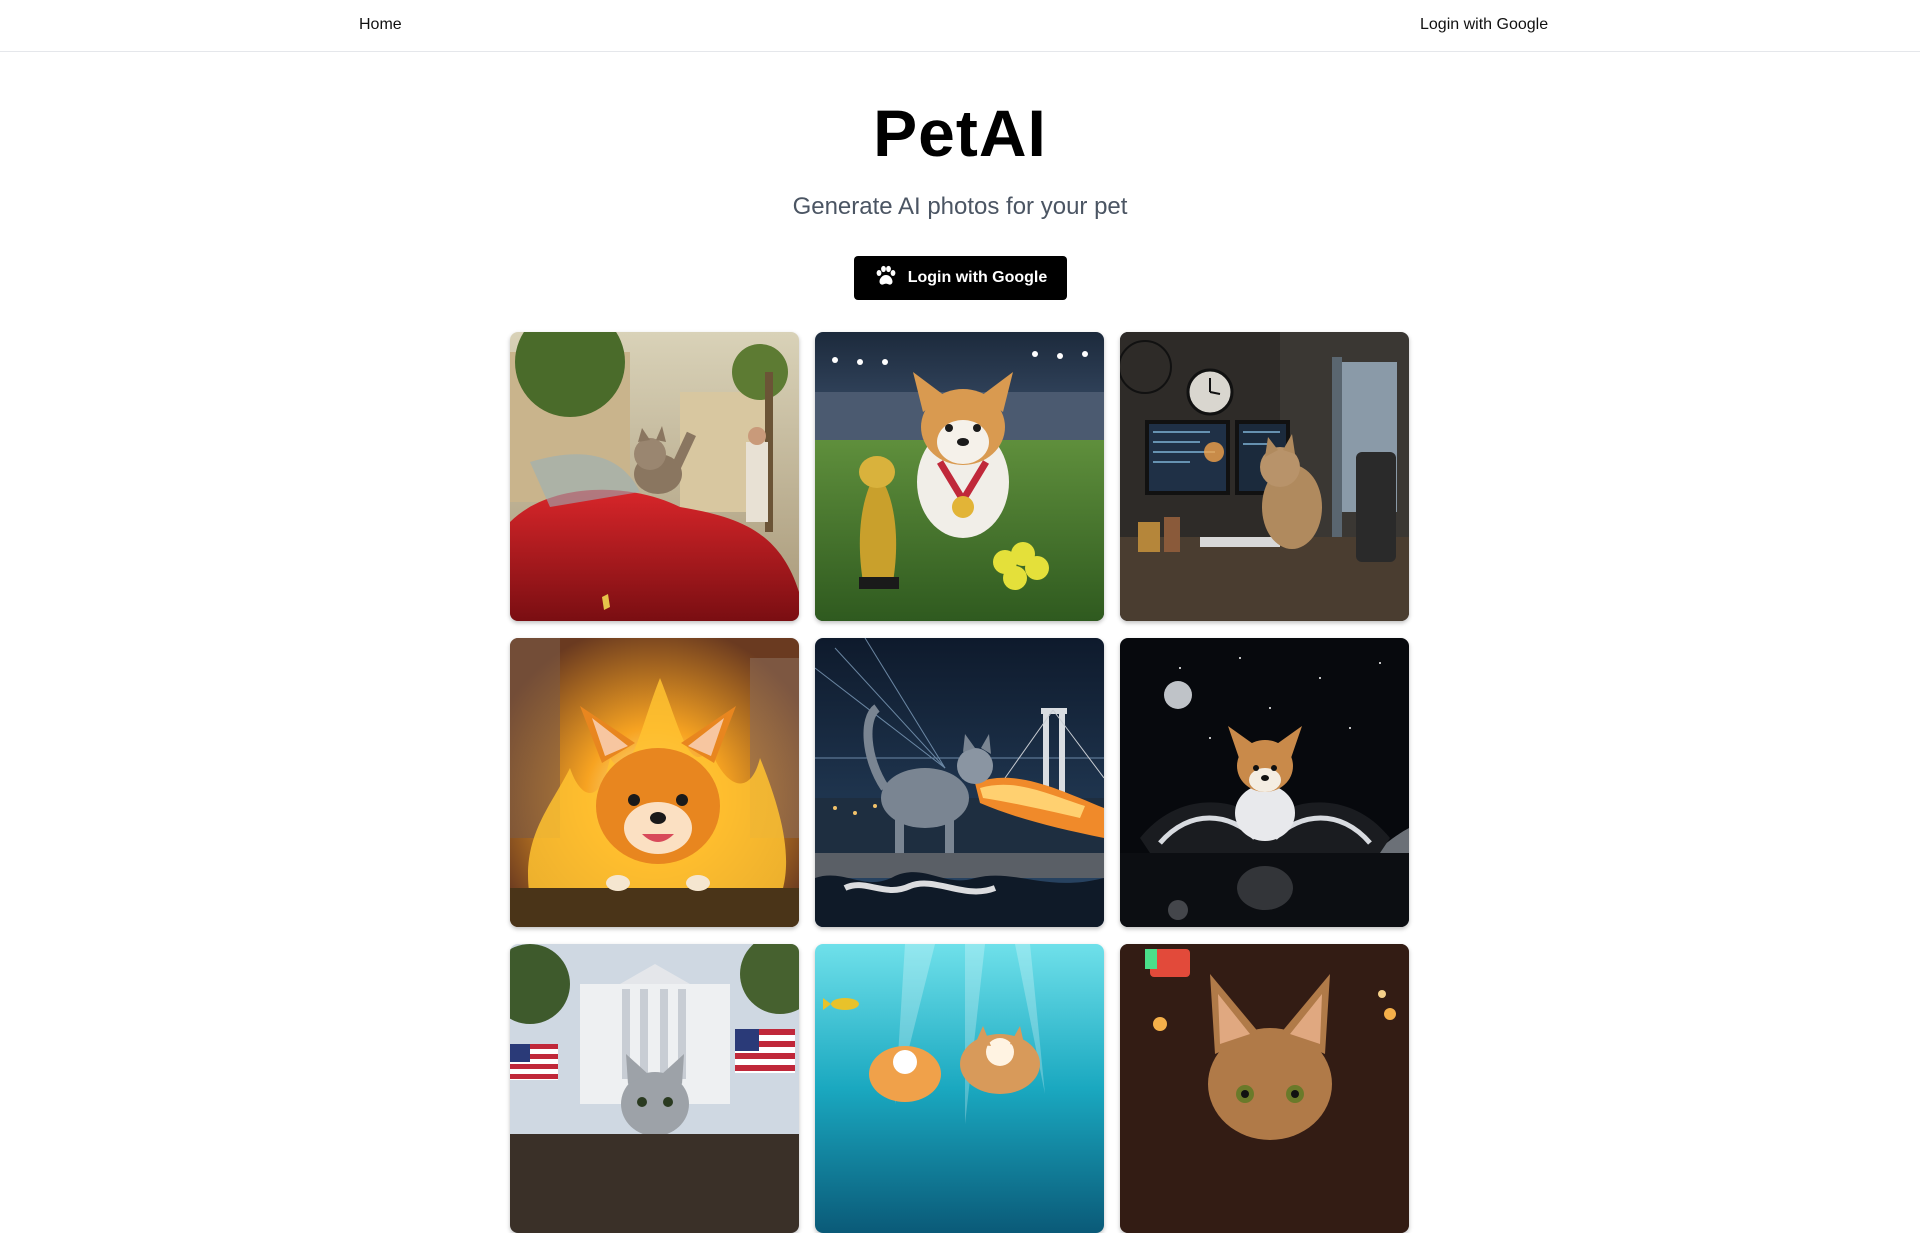 Image resolution: width=1920 pixels, height=1233 pixels. Describe the element at coordinates (960, 206) in the screenshot. I see `page-subtitle: Generate AI photos for your pet` at that location.